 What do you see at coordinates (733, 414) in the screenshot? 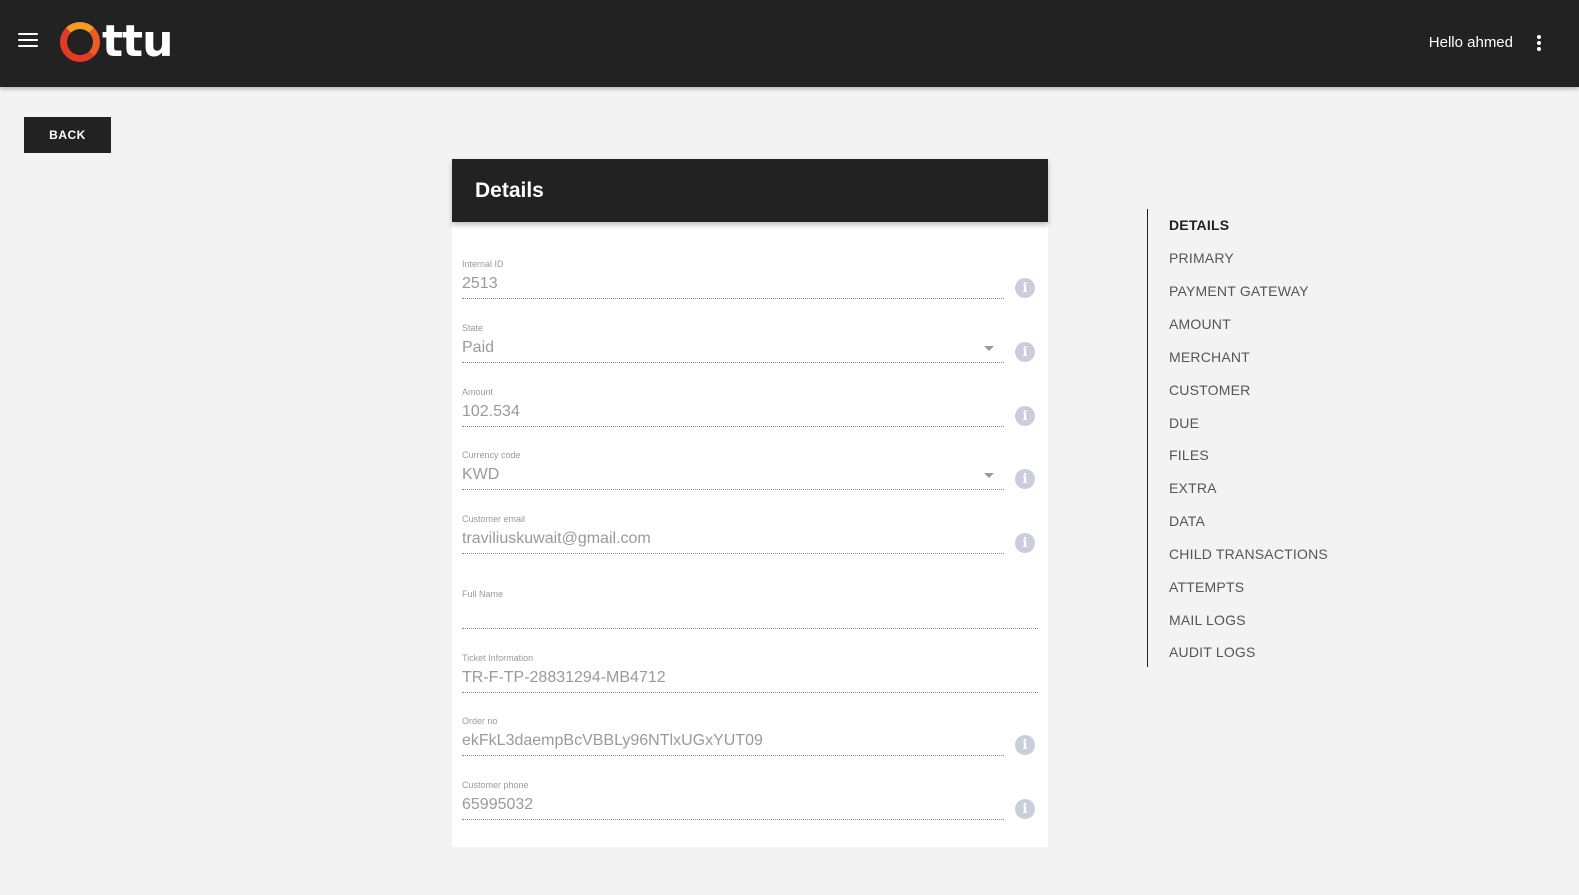
I see `amount-input: 102.534` at bounding box center [733, 414].